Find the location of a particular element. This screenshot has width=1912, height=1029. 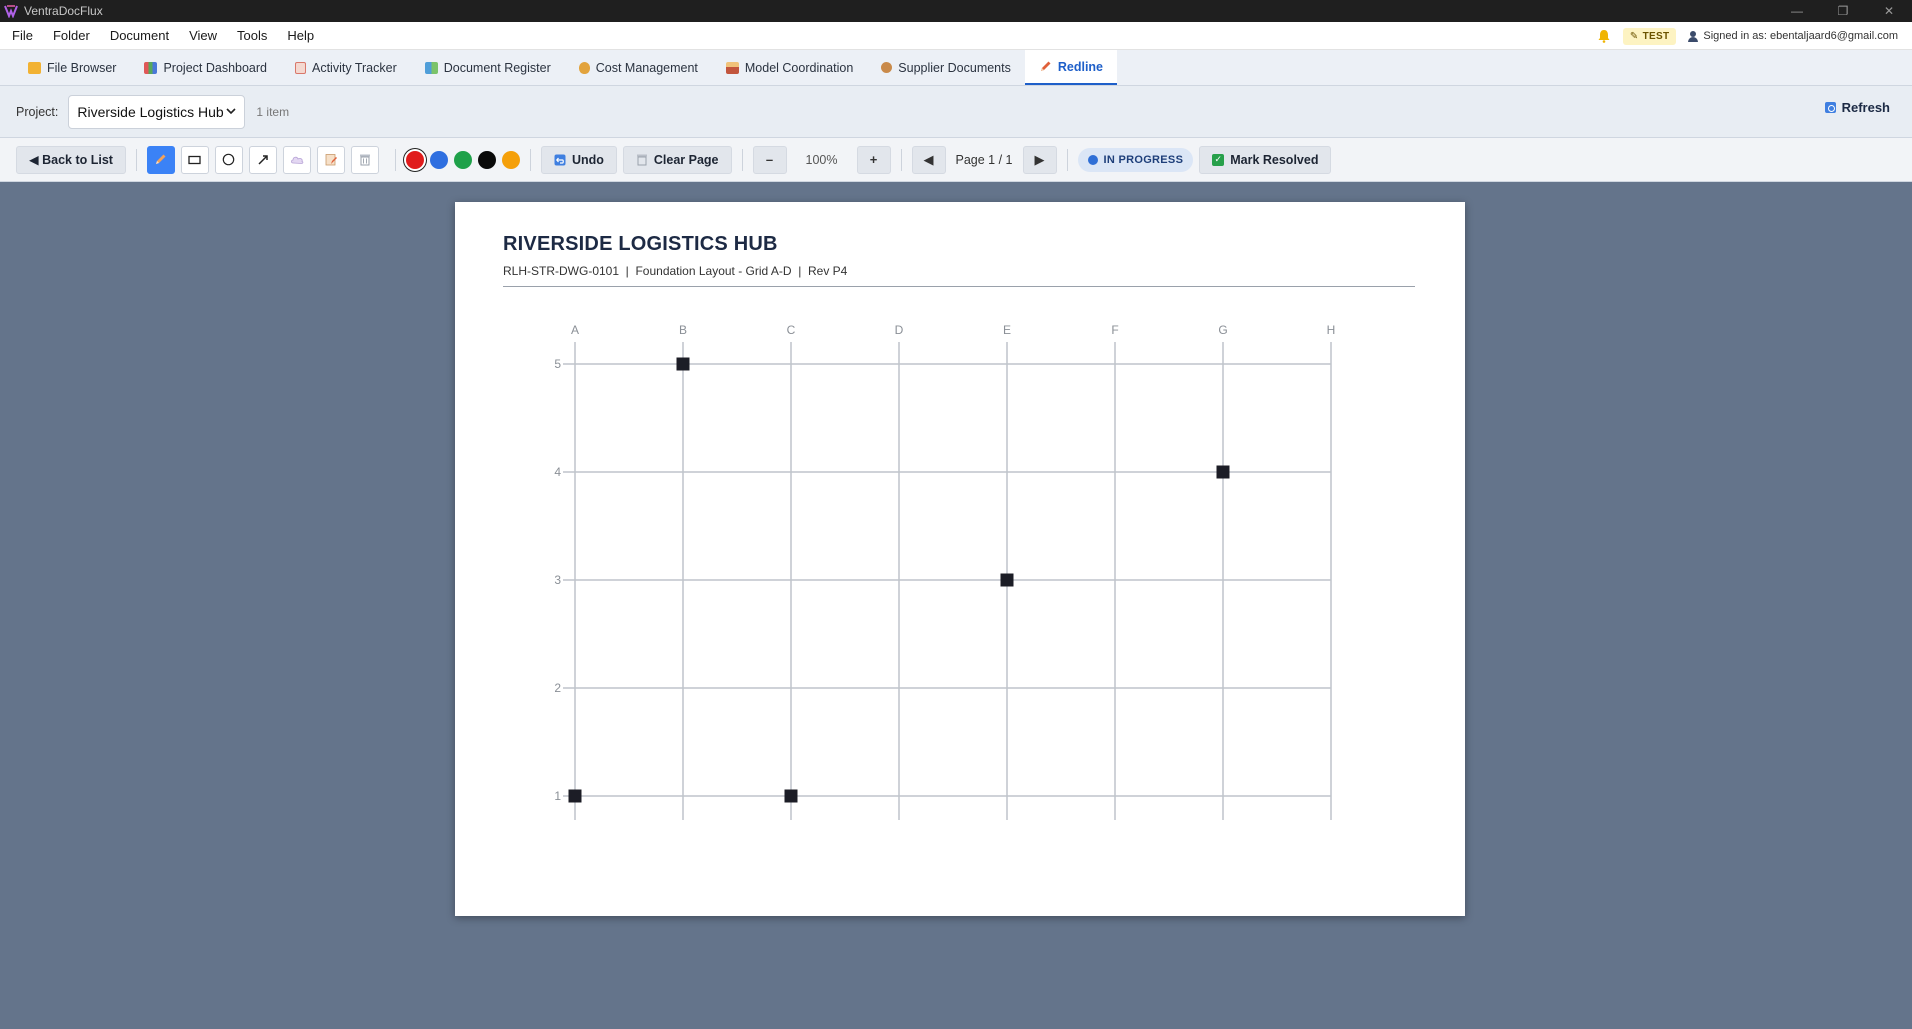

pen-tool-button is located at coordinates (160, 159).